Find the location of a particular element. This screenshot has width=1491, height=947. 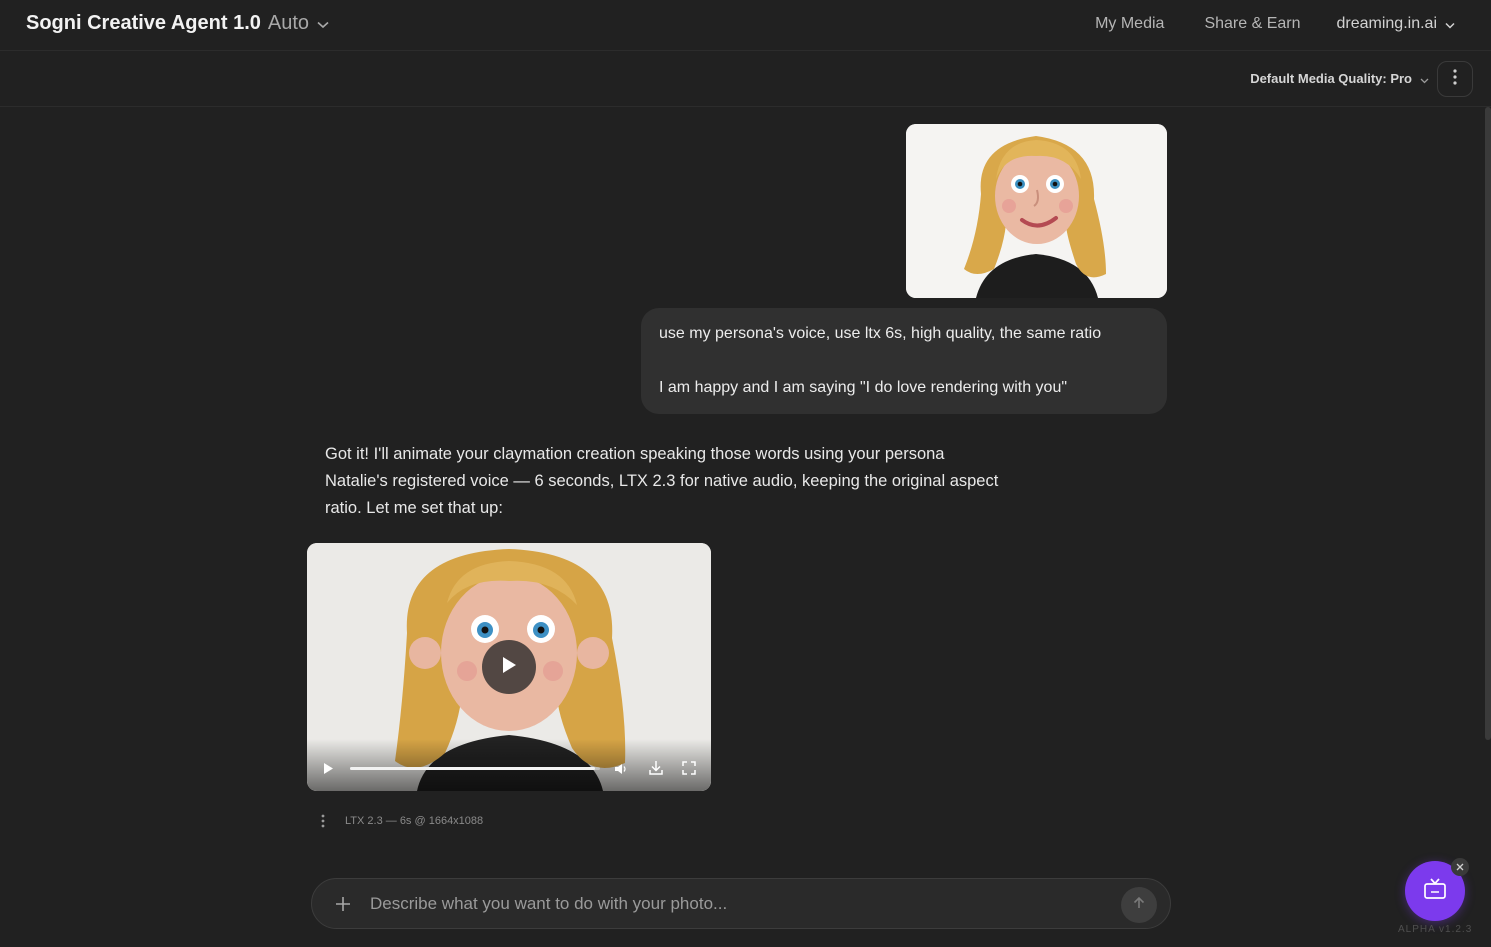

close-fab-button is located at coordinates (1460, 867).